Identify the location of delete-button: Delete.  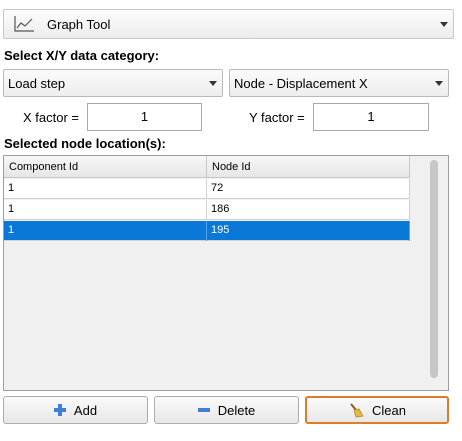
(226, 410).